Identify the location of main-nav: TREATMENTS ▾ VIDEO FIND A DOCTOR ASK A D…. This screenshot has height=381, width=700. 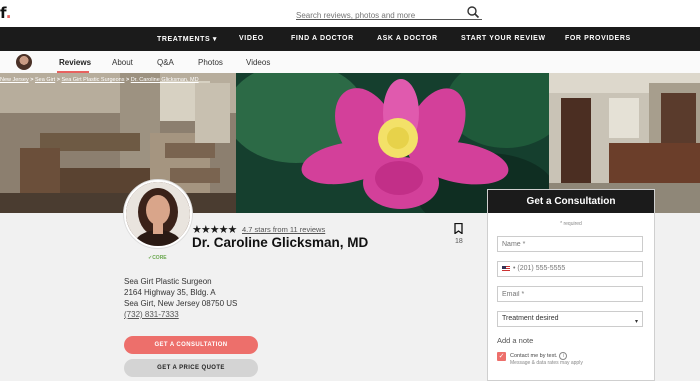
(350, 39).